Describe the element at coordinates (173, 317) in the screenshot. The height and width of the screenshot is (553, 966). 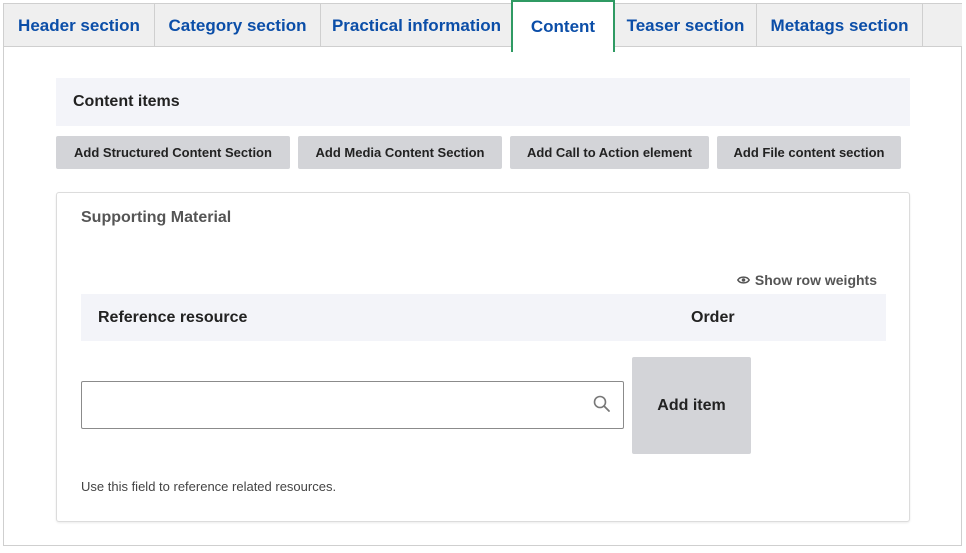
I see `column-header-reference-resource: Reference resource` at that location.